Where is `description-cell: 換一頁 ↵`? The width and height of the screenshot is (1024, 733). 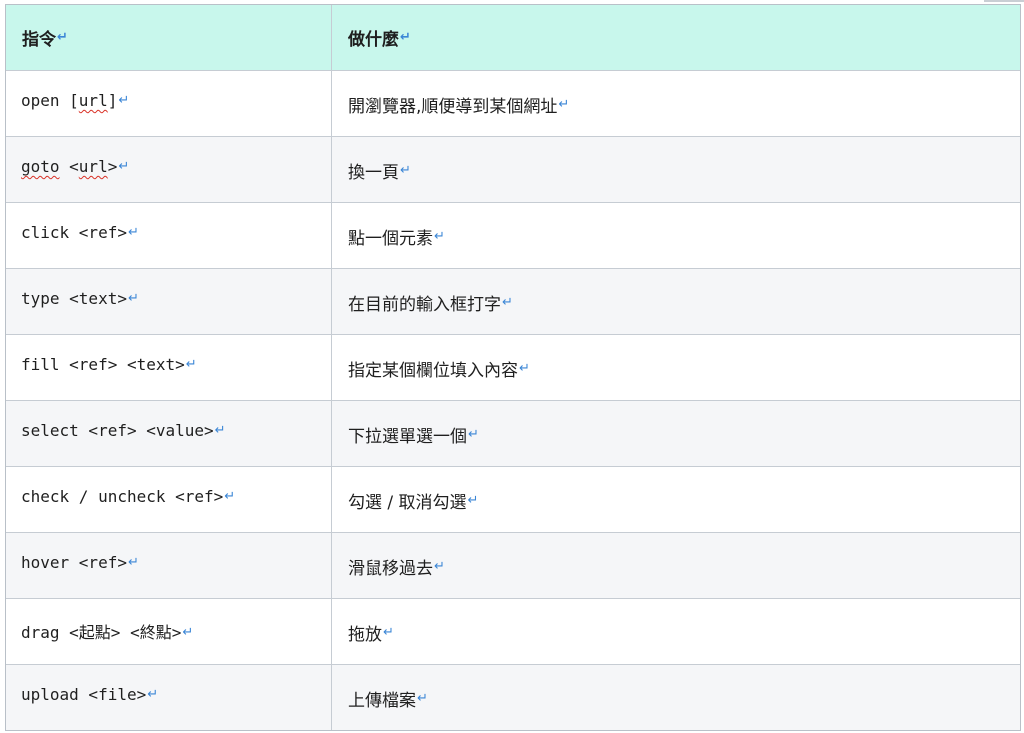 description-cell: 換一頁 ↵ is located at coordinates (676, 169).